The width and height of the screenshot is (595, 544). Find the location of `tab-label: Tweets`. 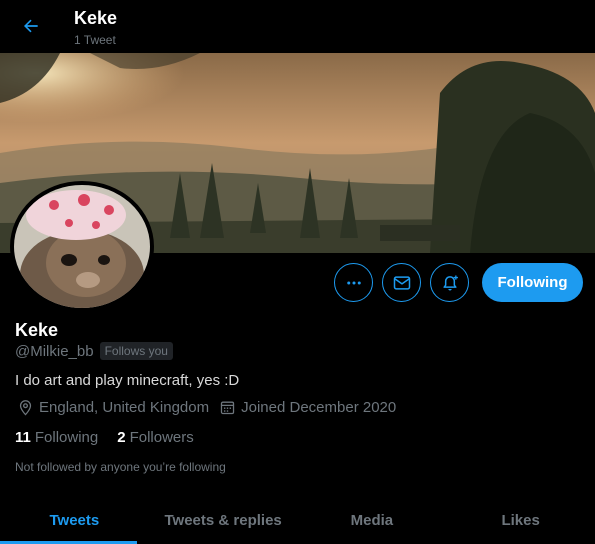

tab-label: Tweets is located at coordinates (74, 520).